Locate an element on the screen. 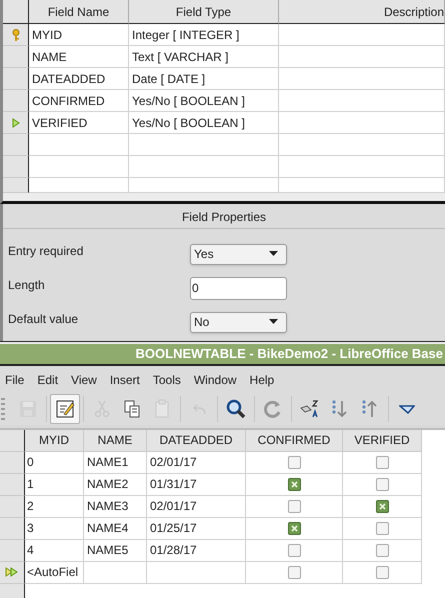 The height and width of the screenshot is (598, 445). input-field: 0 is located at coordinates (238, 288).